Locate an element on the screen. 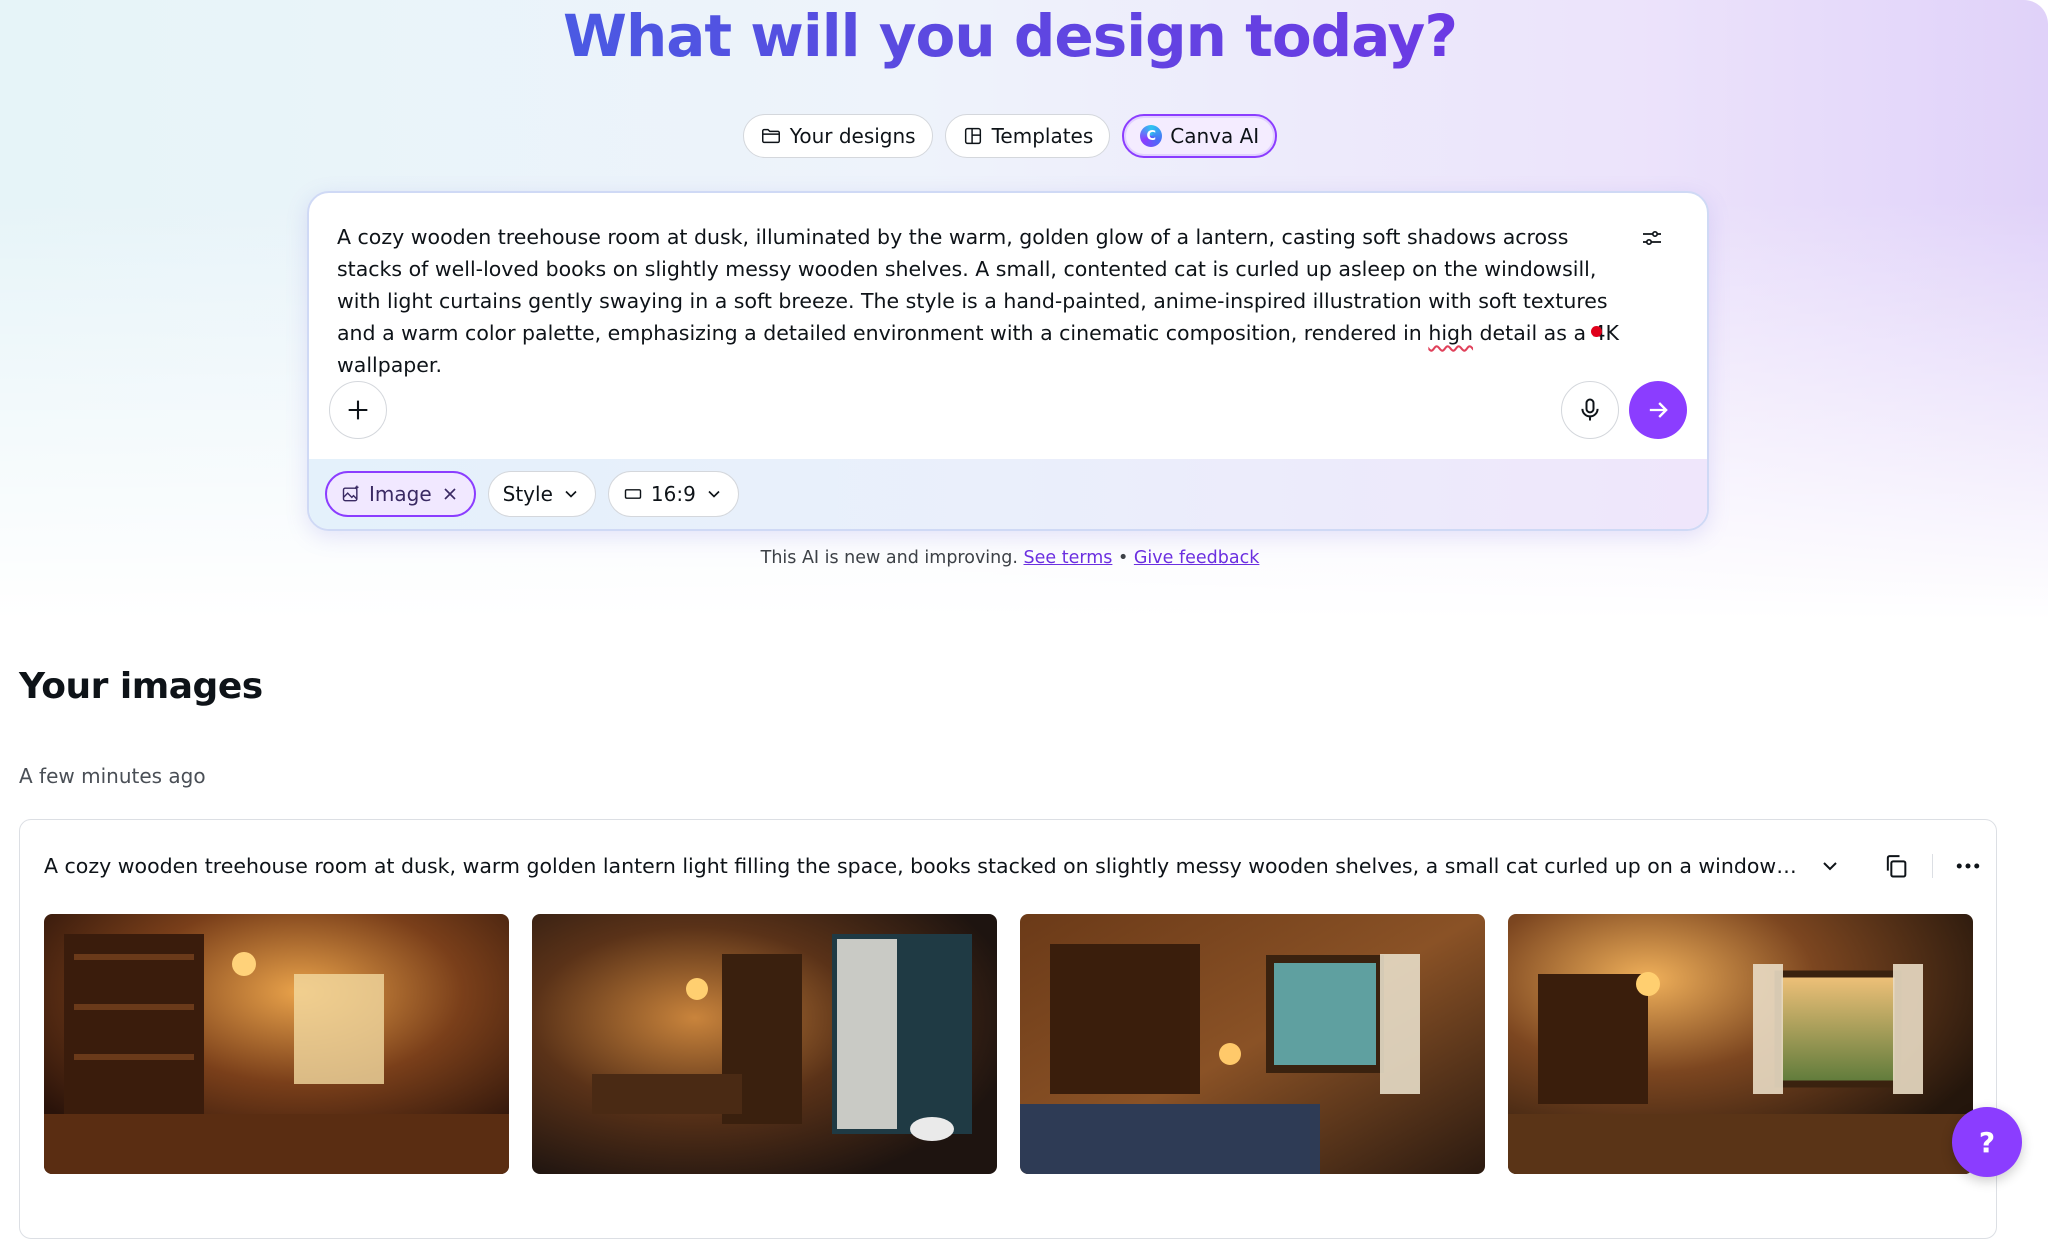 The height and width of the screenshot is (1239, 2048). disclaimer-text: This AI is new and improving. is located at coordinates (889, 558).